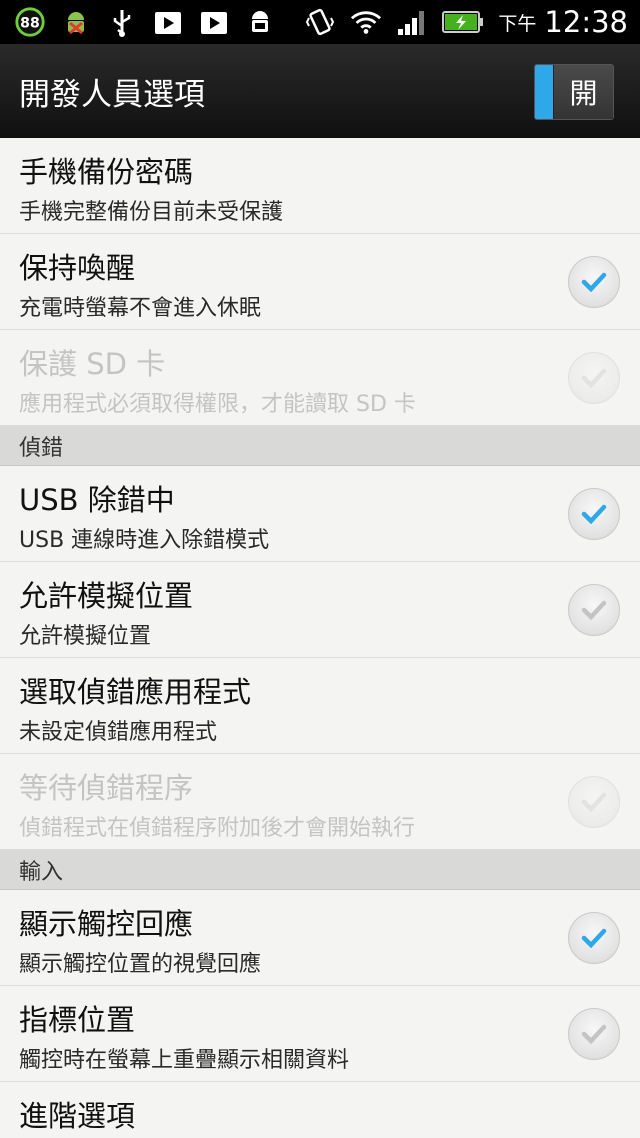  I want to click on item-title: 進階選項, so click(77, 1116).